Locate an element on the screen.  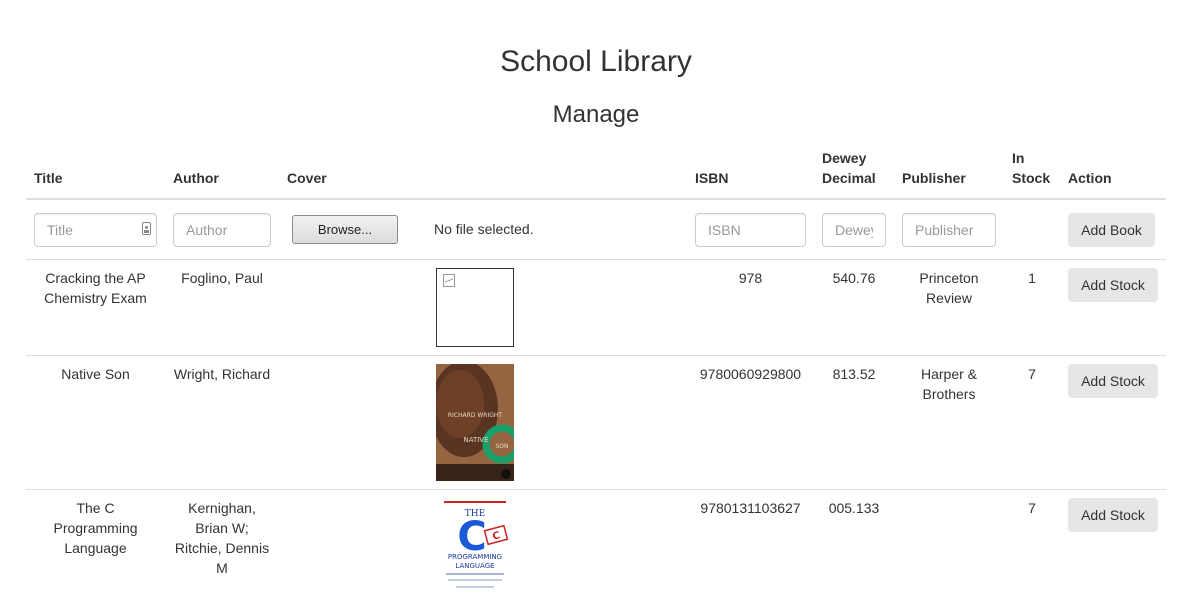
author-input is located at coordinates (222, 229).